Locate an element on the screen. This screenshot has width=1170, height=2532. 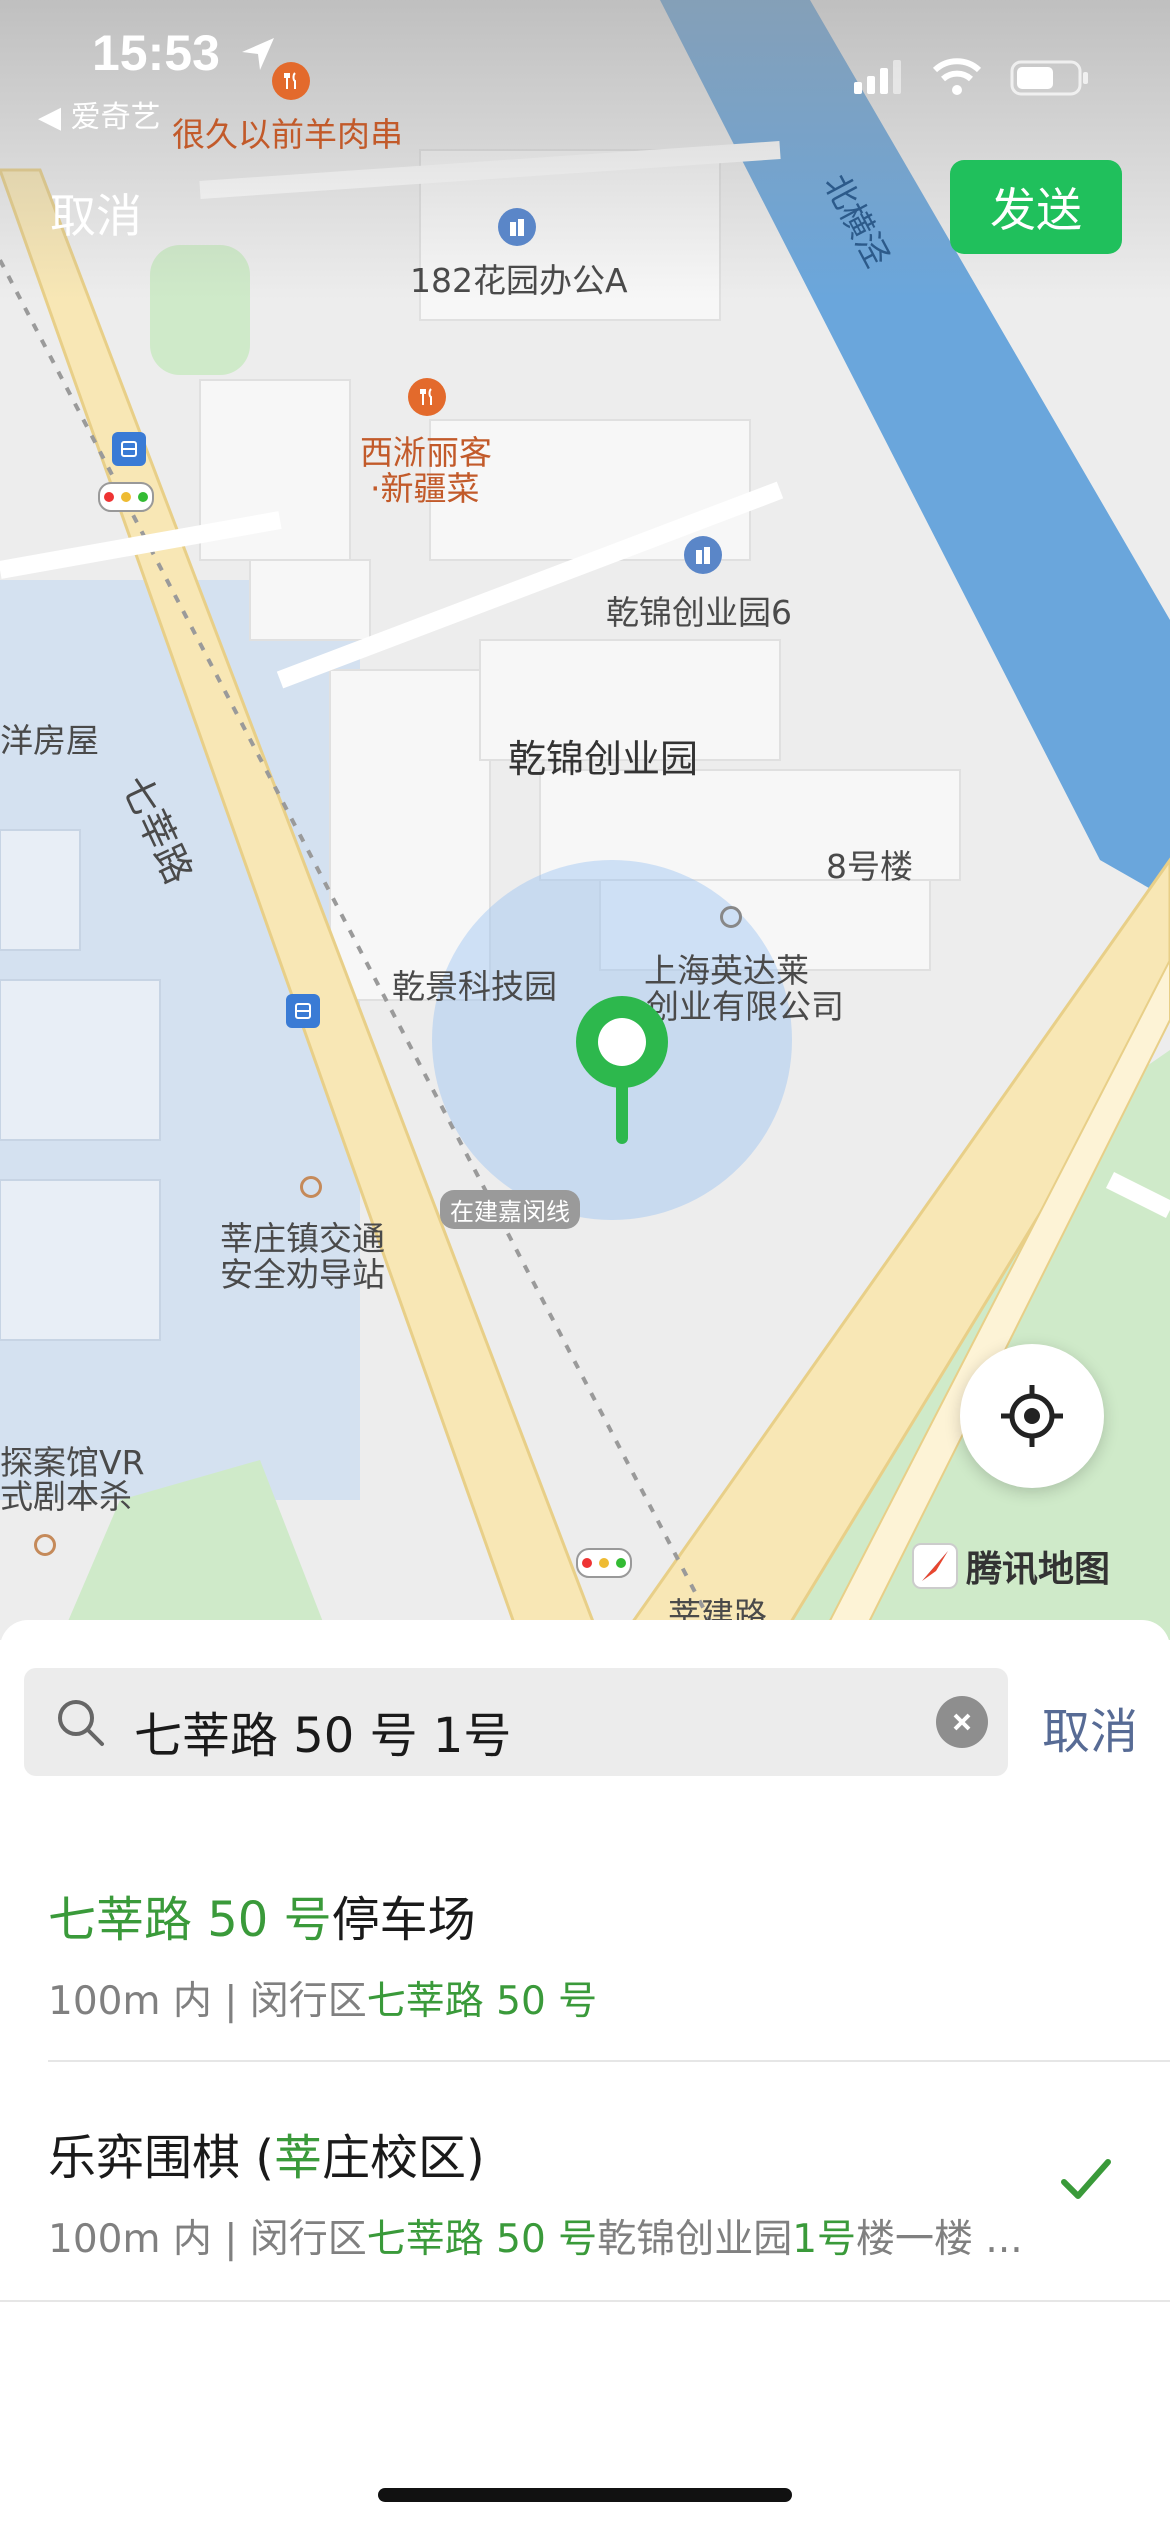
signal-icon is located at coordinates (877, 77).